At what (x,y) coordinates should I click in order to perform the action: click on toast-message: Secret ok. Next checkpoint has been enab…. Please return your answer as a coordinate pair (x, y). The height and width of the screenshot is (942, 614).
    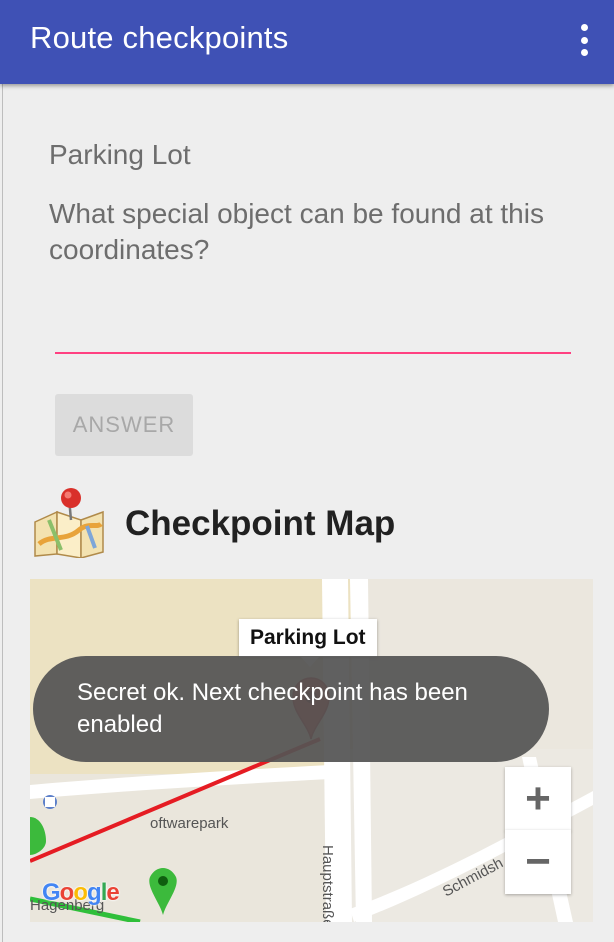
    Looking at the image, I should click on (291, 709).